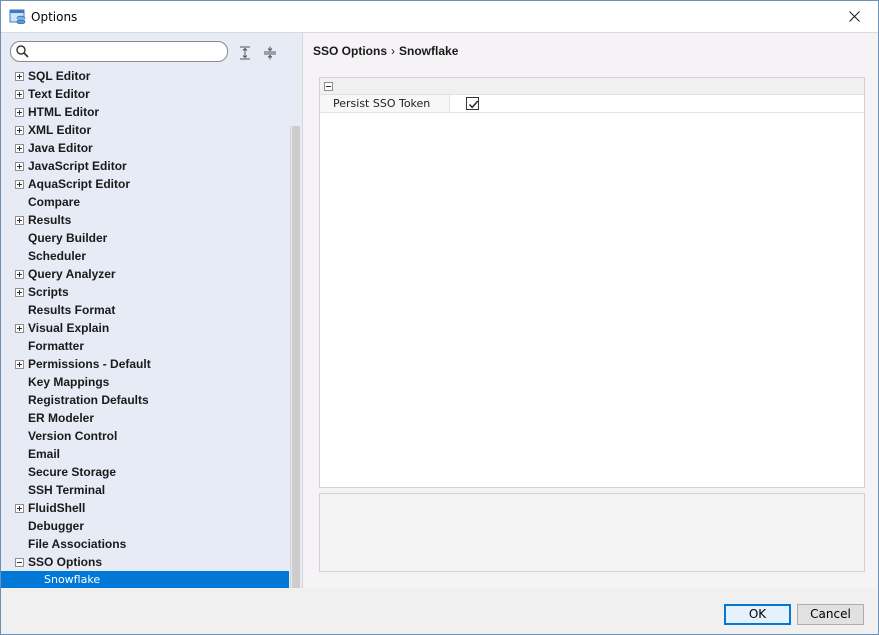 Image resolution: width=879 pixels, height=635 pixels. Describe the element at coordinates (657, 103) in the screenshot. I see `property-value` at that location.